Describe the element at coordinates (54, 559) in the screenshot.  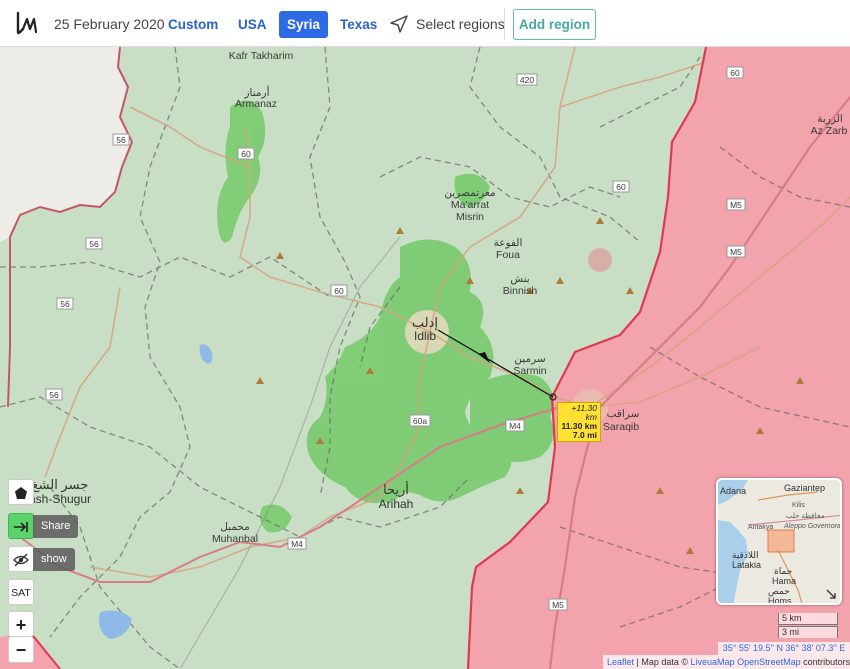
I see `show-label: show` at that location.